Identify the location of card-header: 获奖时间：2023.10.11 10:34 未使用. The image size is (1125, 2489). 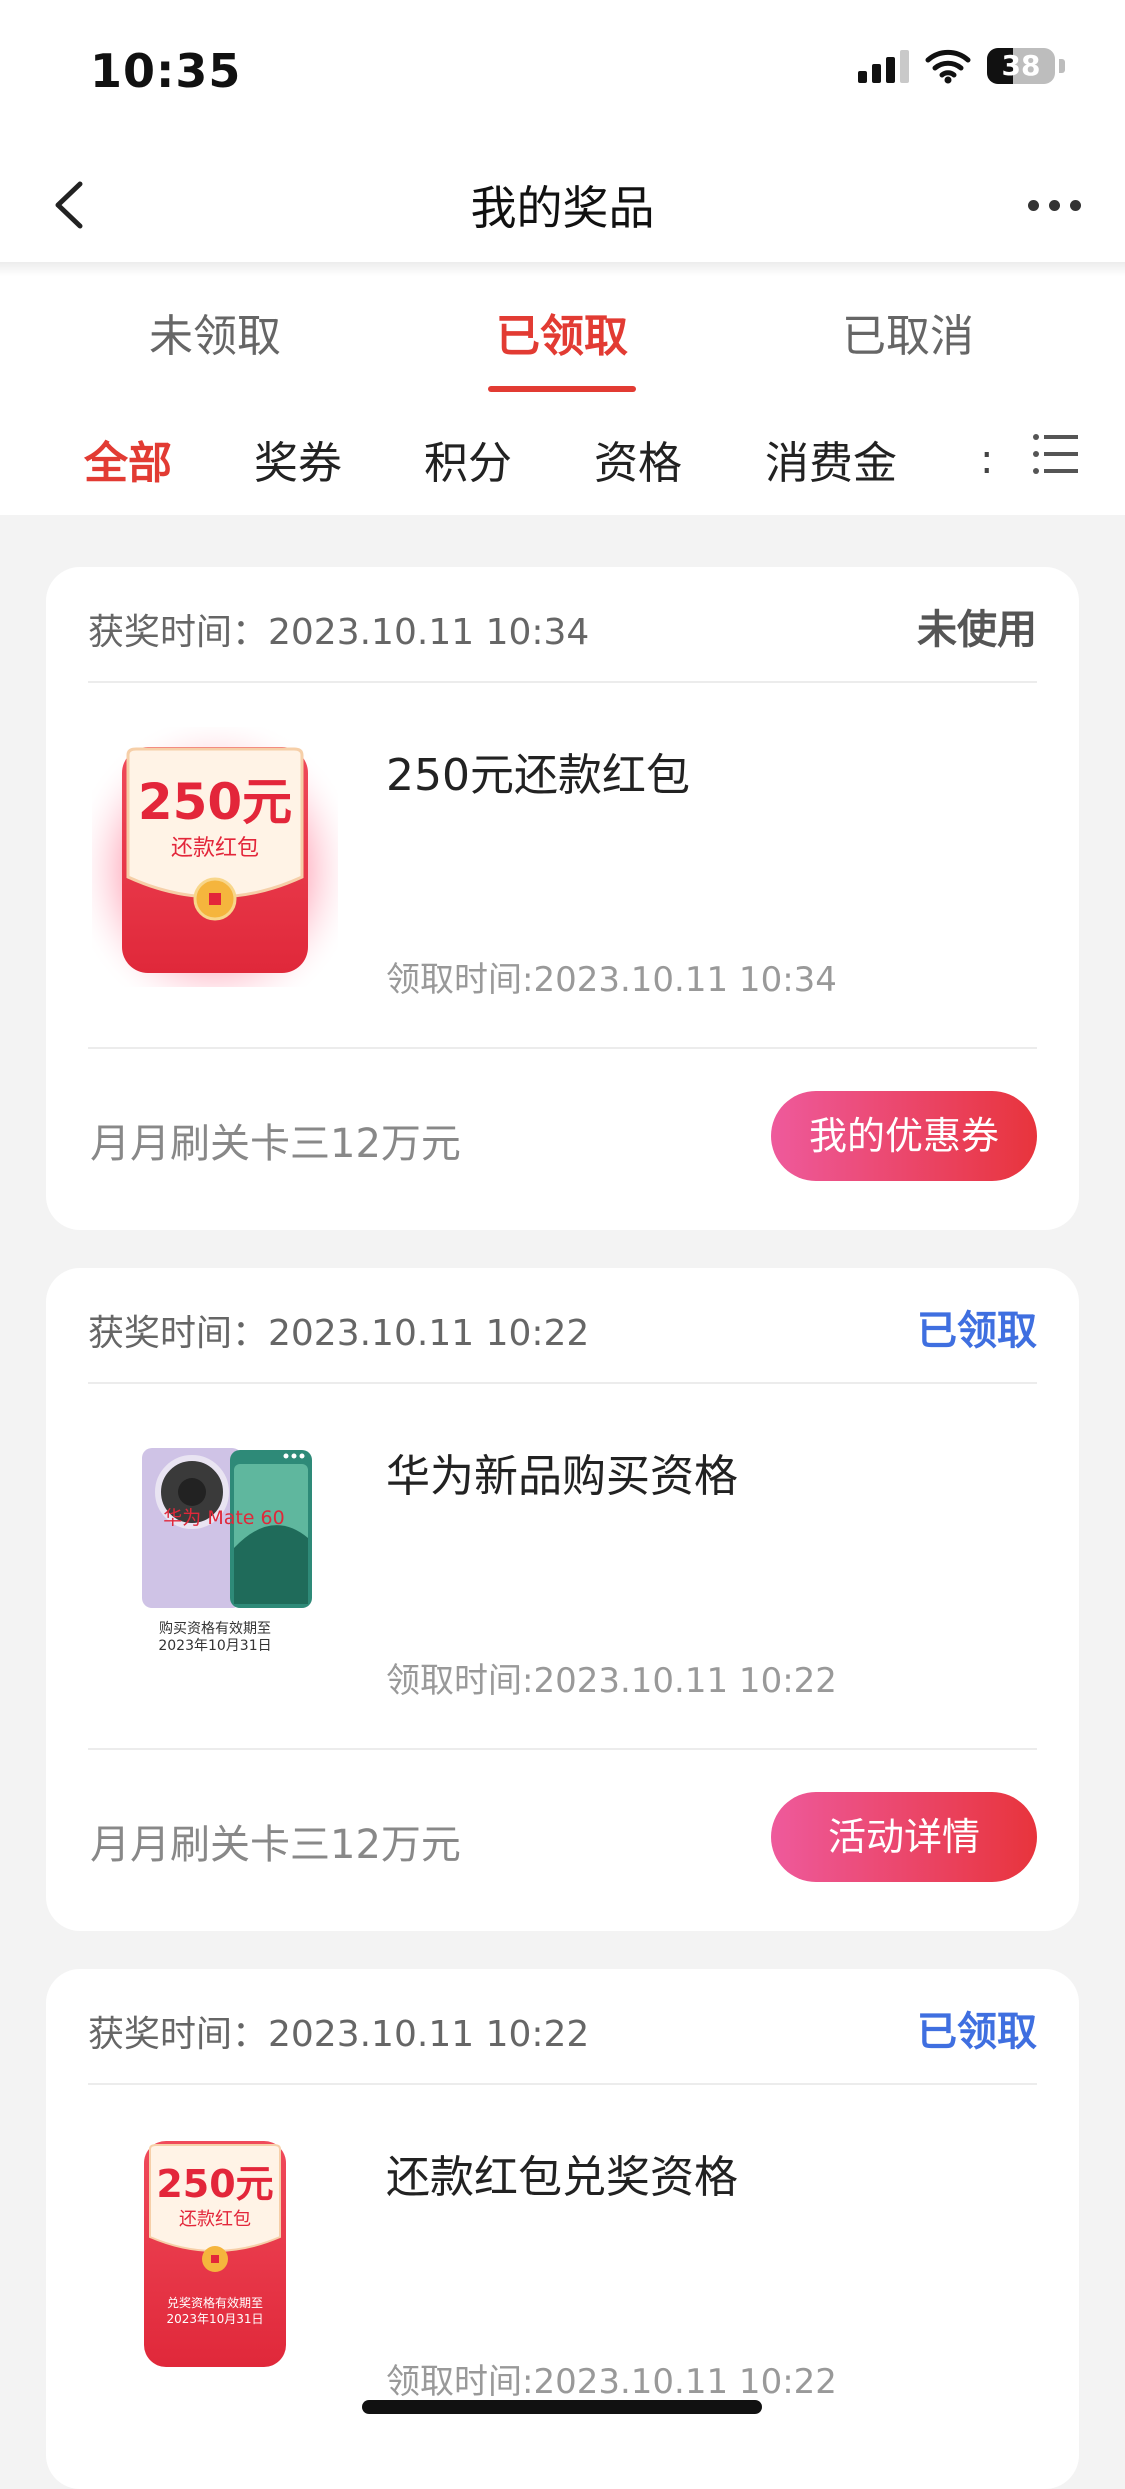
(562, 625).